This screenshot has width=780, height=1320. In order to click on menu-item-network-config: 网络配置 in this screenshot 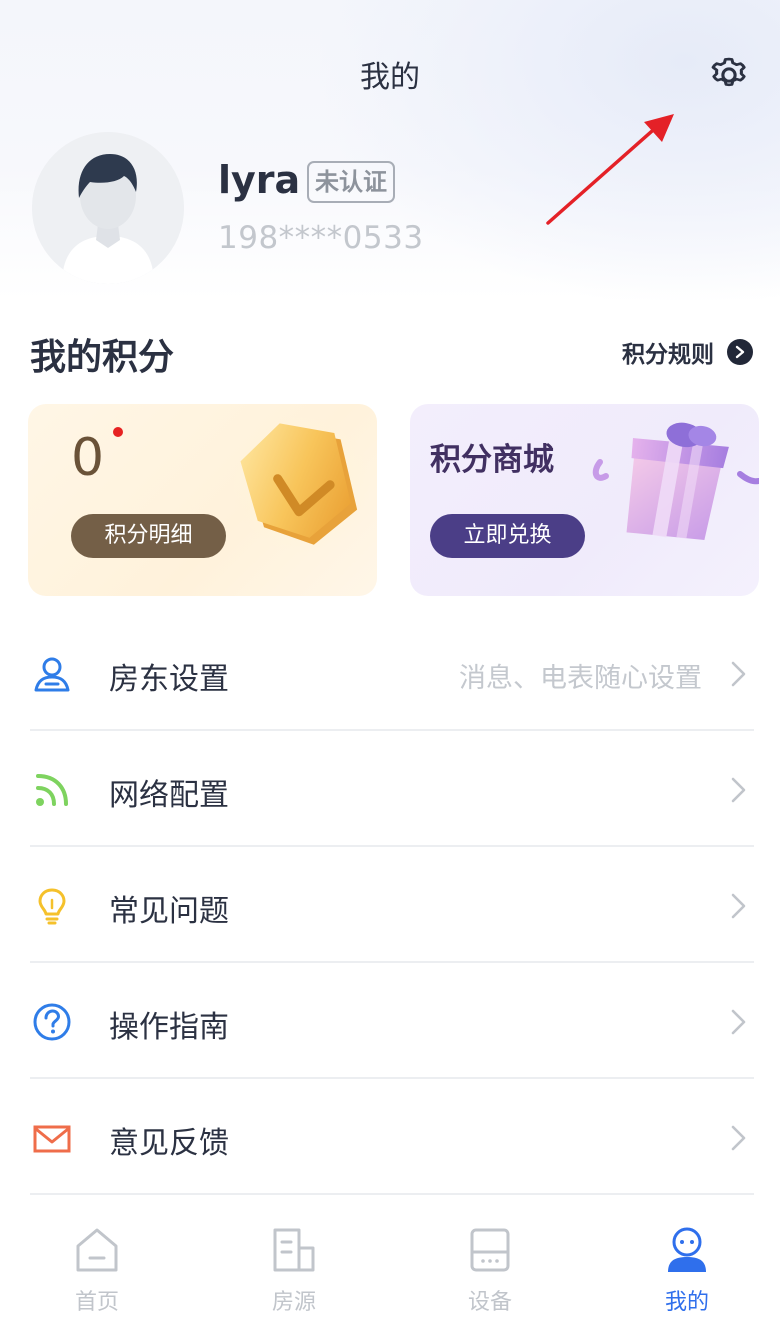, I will do `click(392, 789)`.